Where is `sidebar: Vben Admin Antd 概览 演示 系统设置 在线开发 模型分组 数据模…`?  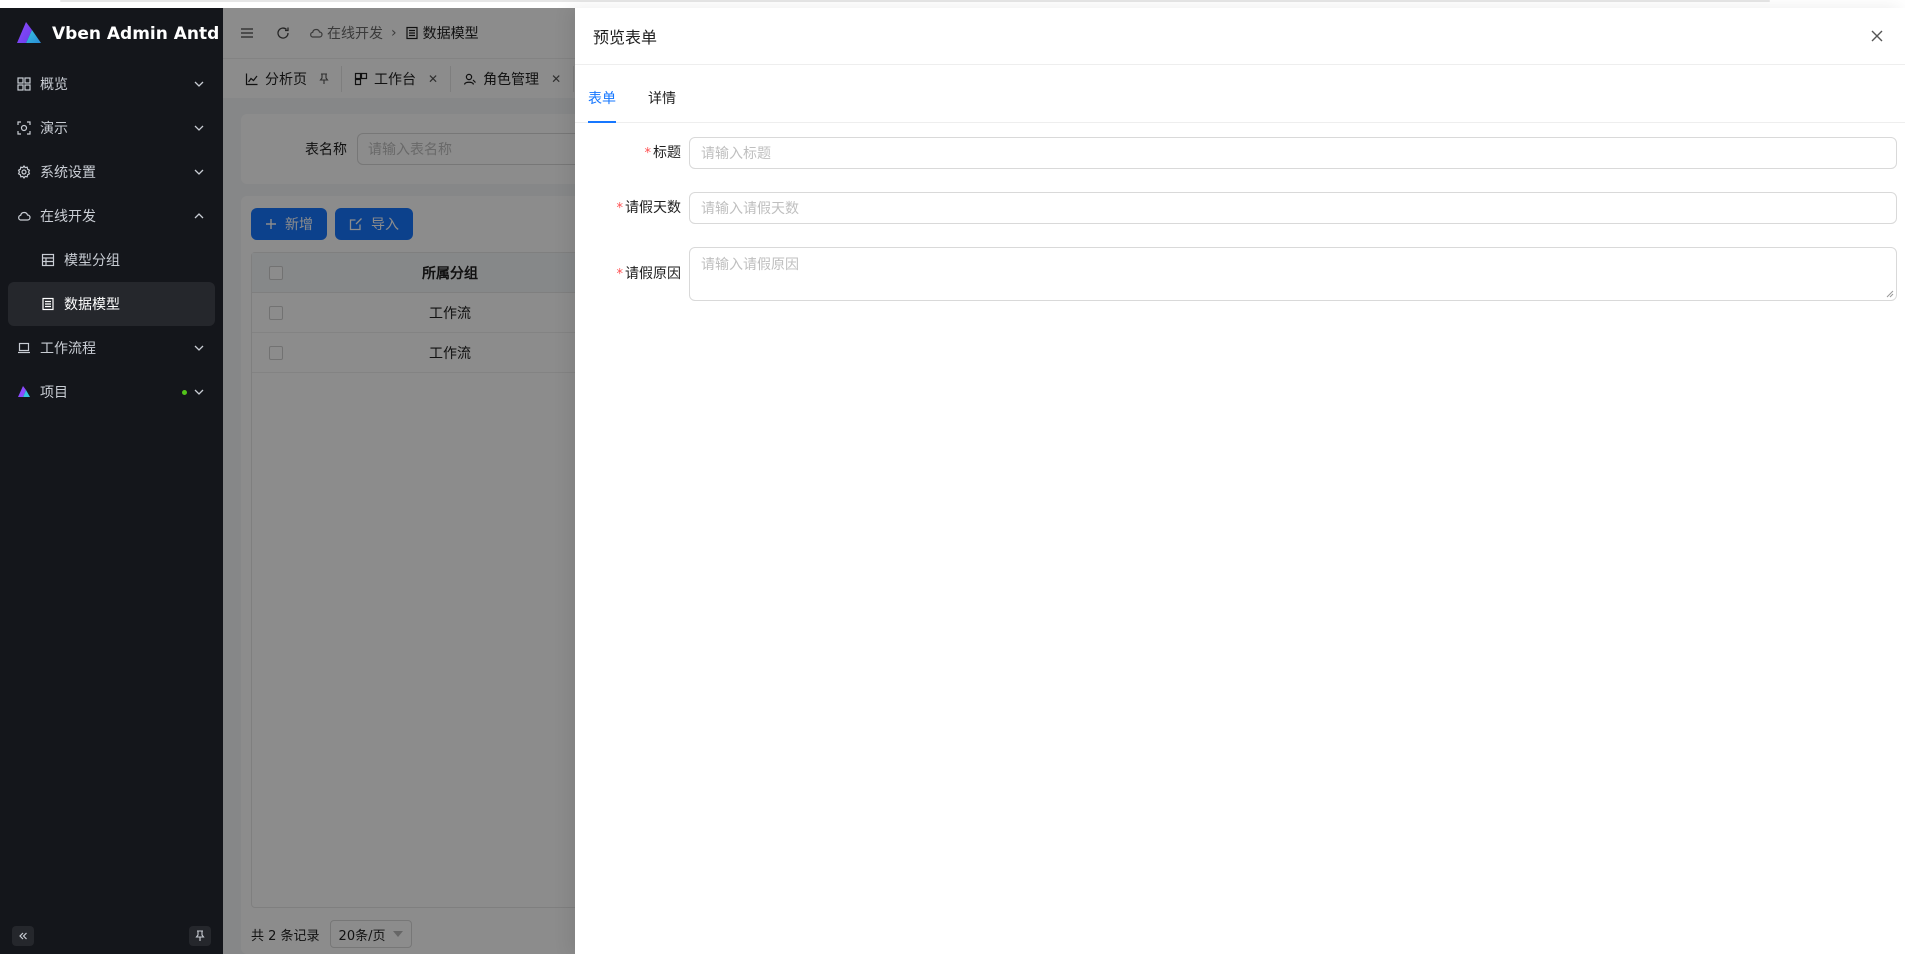
sidebar: Vben Admin Antd 概览 演示 系统设置 在线开发 模型分组 数据模… is located at coordinates (111, 481).